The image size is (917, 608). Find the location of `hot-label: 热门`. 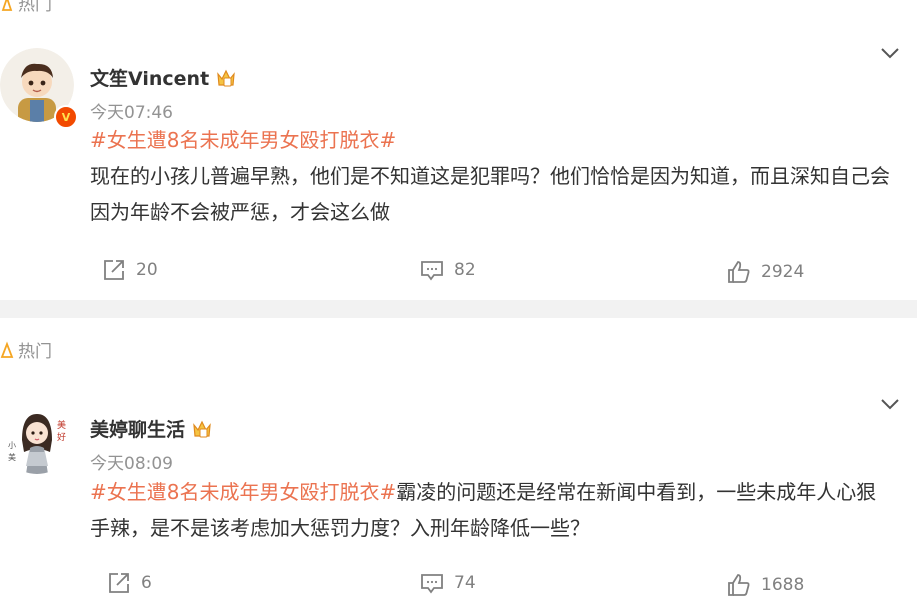

hot-label: 热门 is located at coordinates (26, 349).